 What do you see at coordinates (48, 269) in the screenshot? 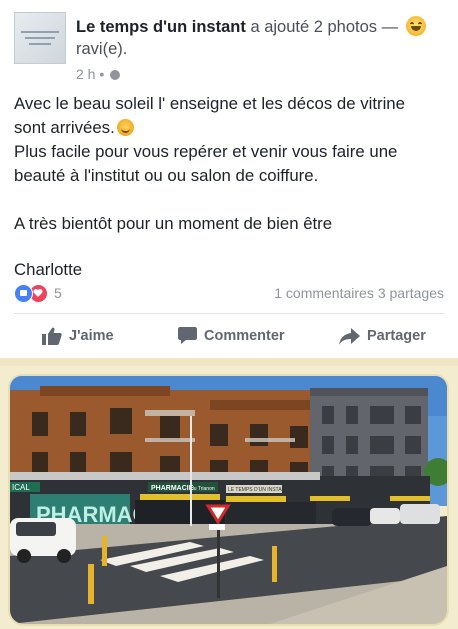
I see `post-signature: Charlotte` at bounding box center [48, 269].